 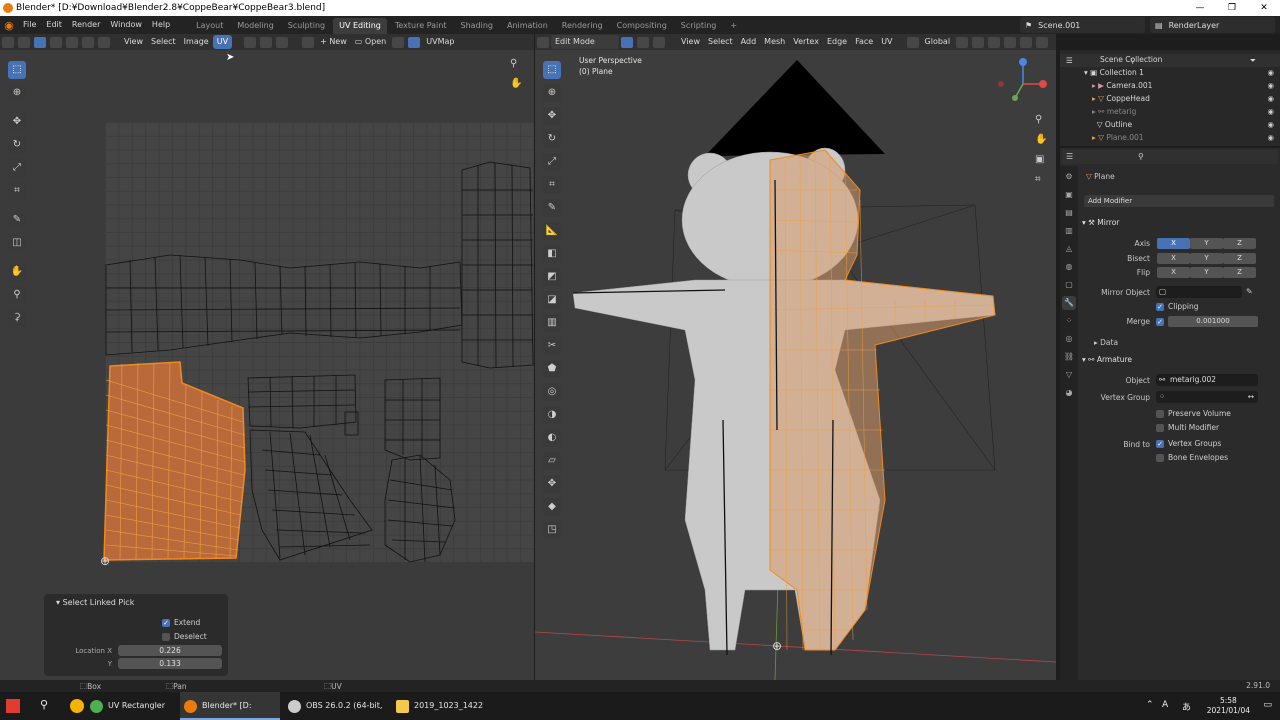 I want to click on physics-tab-icon: ◎, so click(x=1069, y=339).